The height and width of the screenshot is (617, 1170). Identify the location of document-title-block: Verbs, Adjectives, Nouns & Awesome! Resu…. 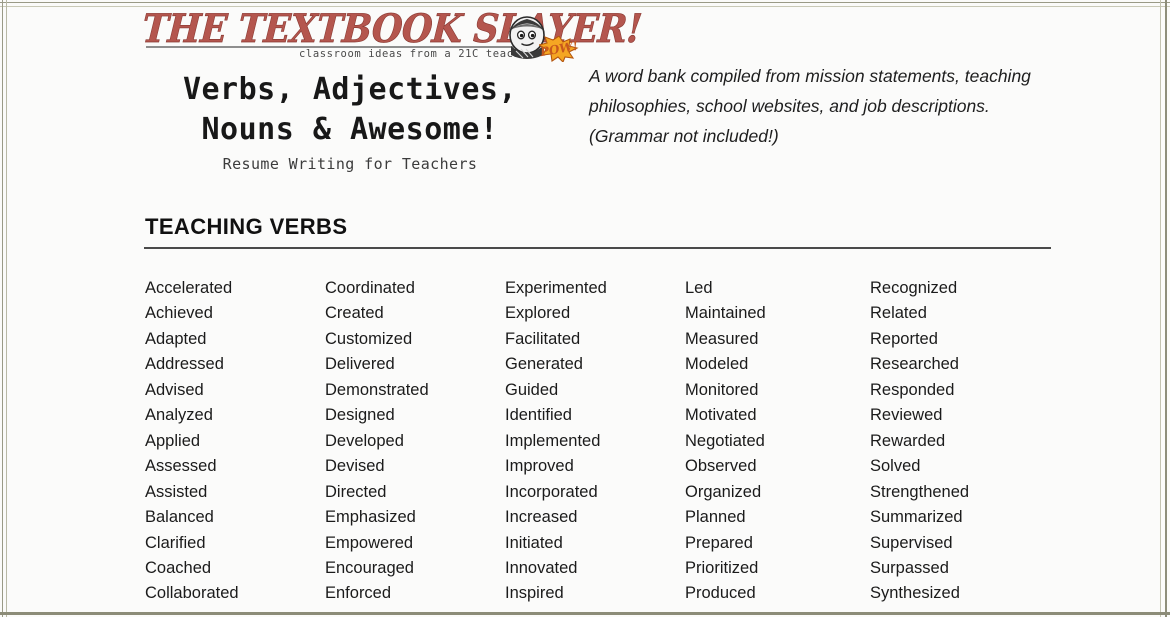
(350, 122).